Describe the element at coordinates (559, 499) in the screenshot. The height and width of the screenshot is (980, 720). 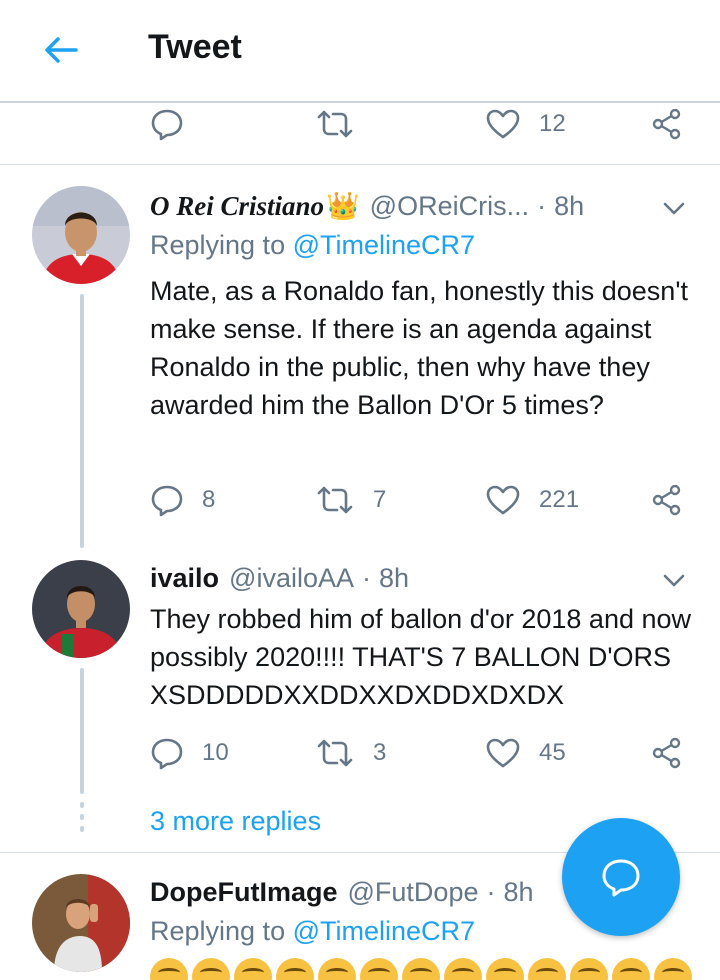
I see `like-count: 221` at that location.